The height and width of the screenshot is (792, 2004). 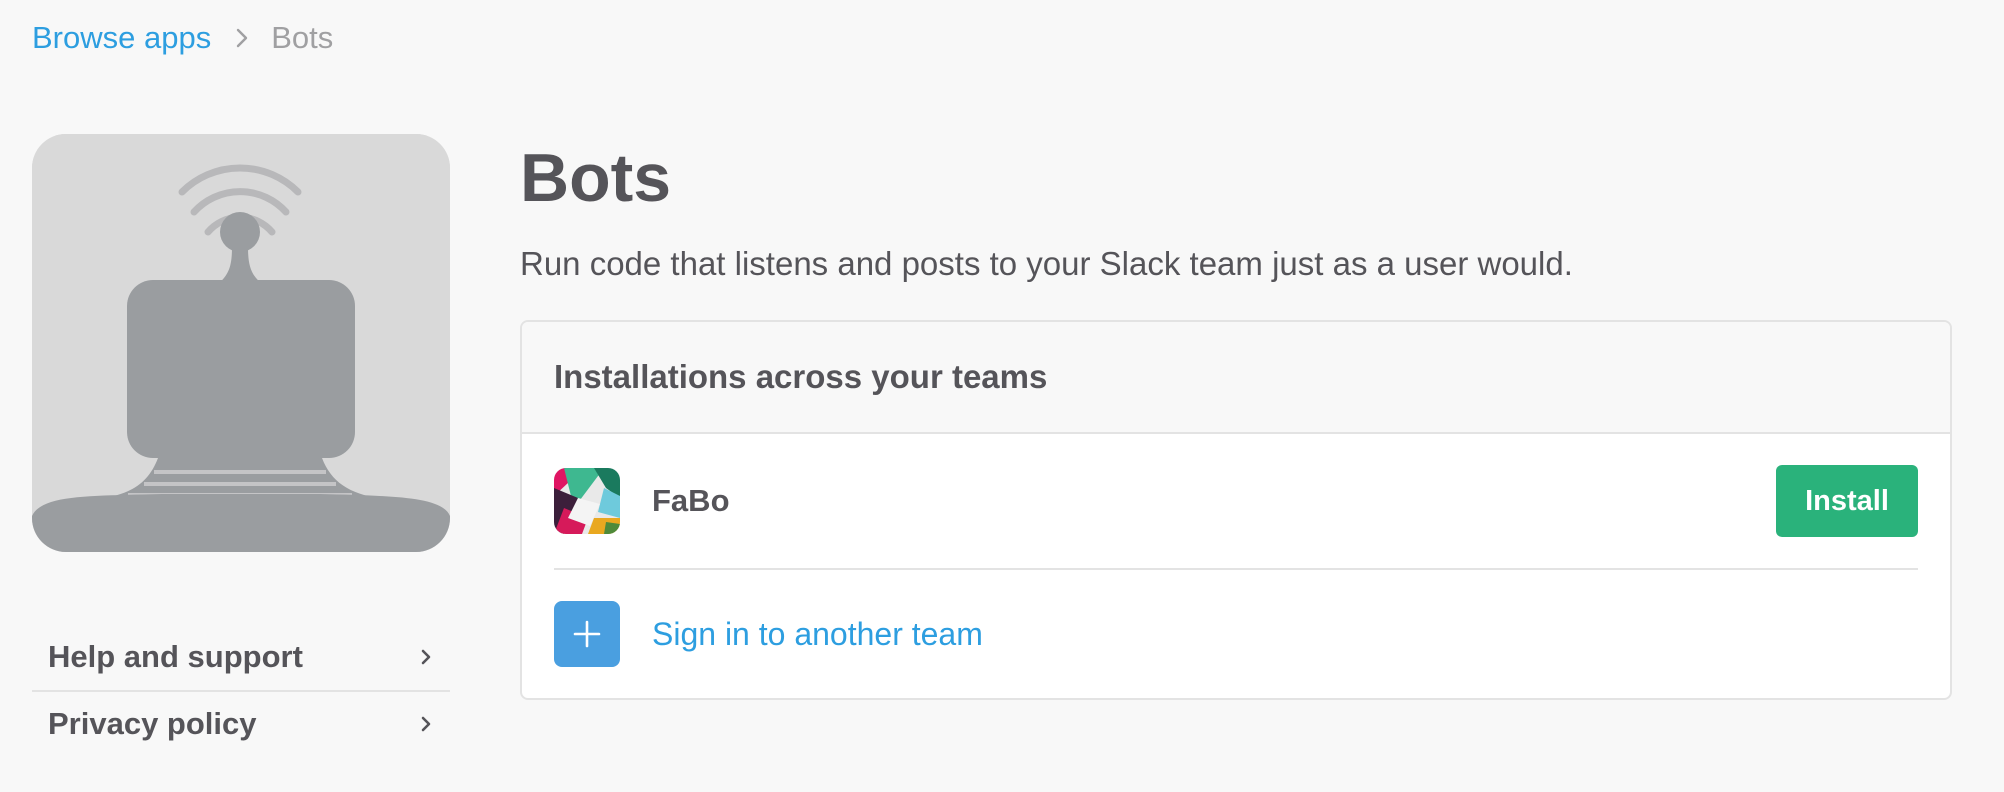 I want to click on app-image, so click(x=241, y=343).